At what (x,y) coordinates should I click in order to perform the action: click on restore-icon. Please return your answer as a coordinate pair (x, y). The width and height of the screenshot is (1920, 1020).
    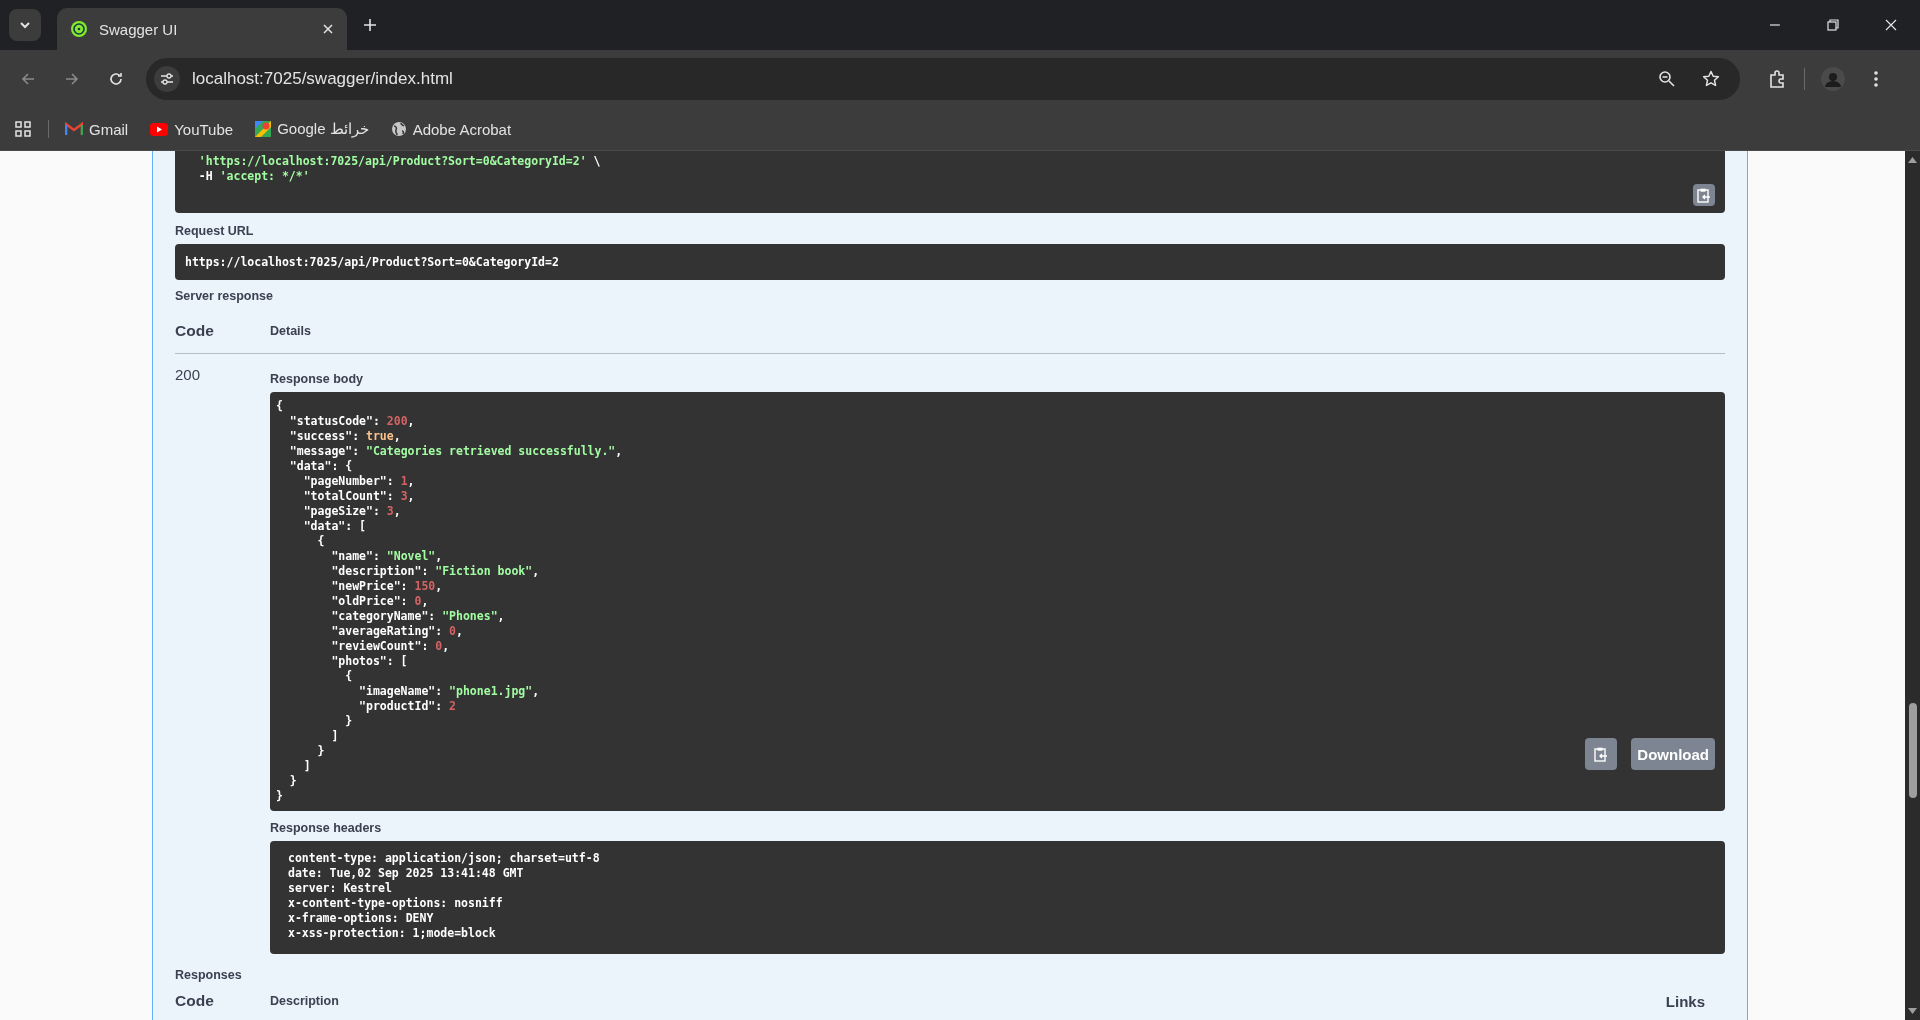
    Looking at the image, I should click on (1833, 25).